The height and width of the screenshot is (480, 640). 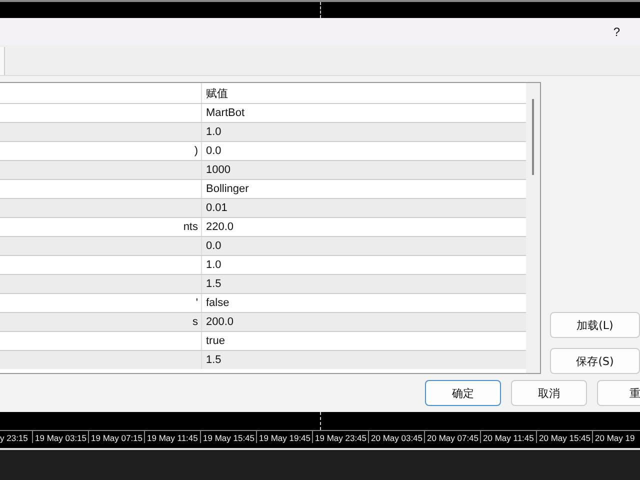 What do you see at coordinates (463, 393) in the screenshot?
I see `dialog-button: 确定` at bounding box center [463, 393].